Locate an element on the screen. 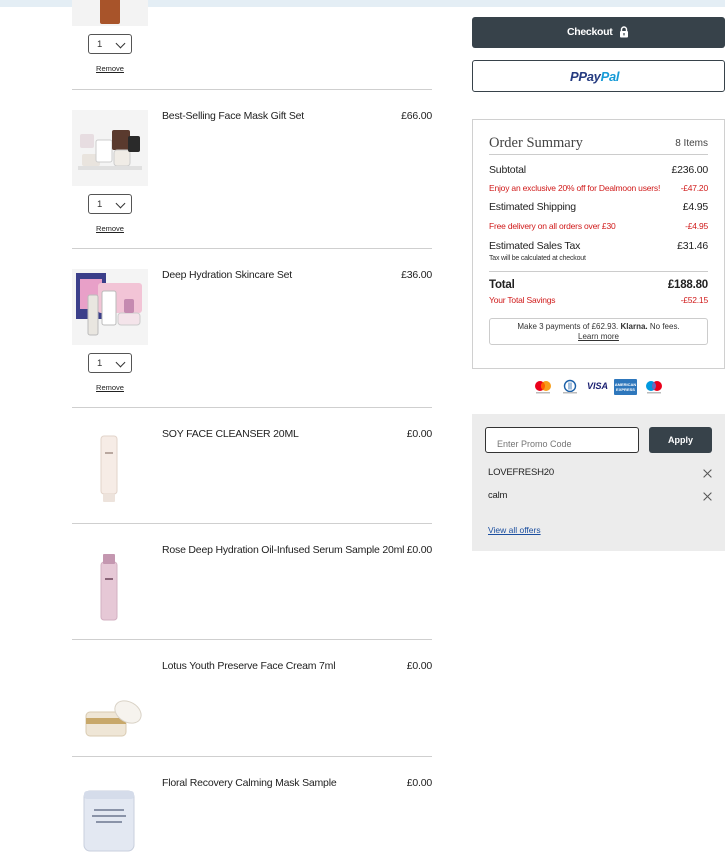  klarna-learn-more-link: Learn more is located at coordinates (598, 336).